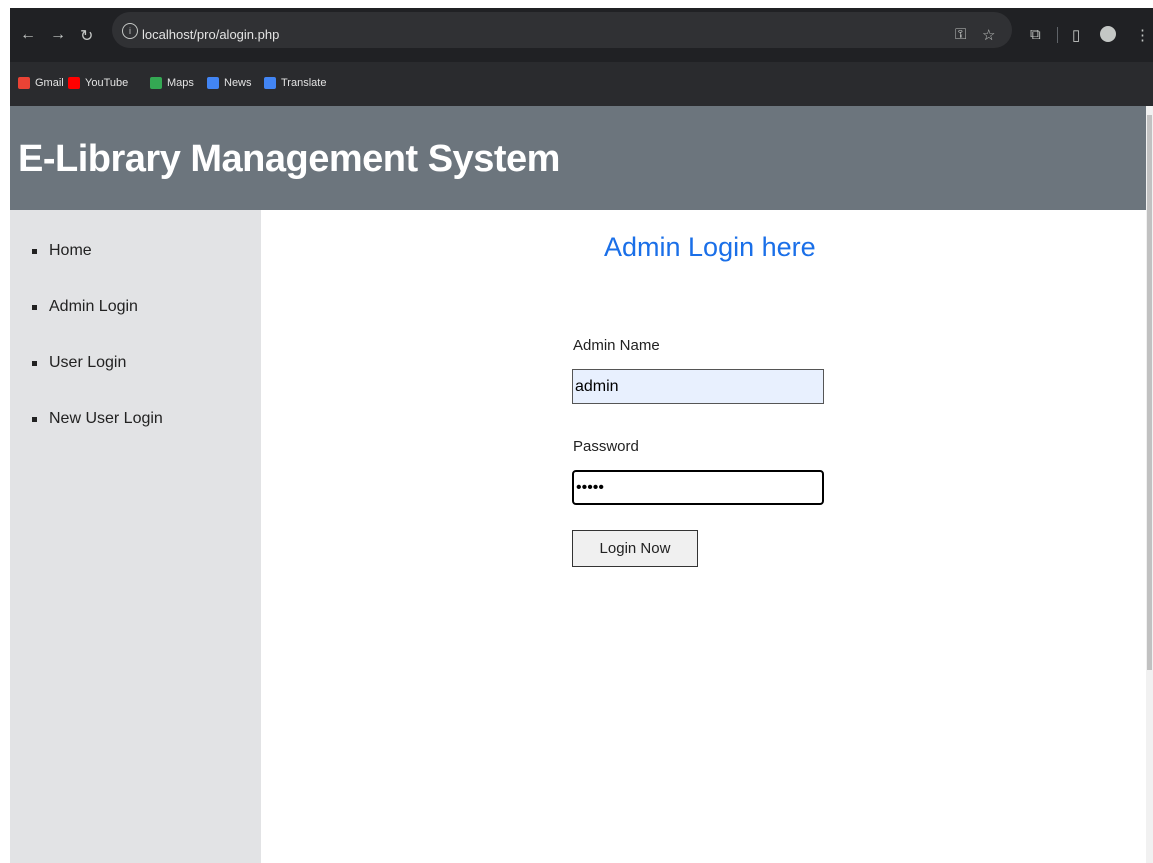 This screenshot has height=863, width=1153. Describe the element at coordinates (156, 83) in the screenshot. I see `maps-icon` at that location.